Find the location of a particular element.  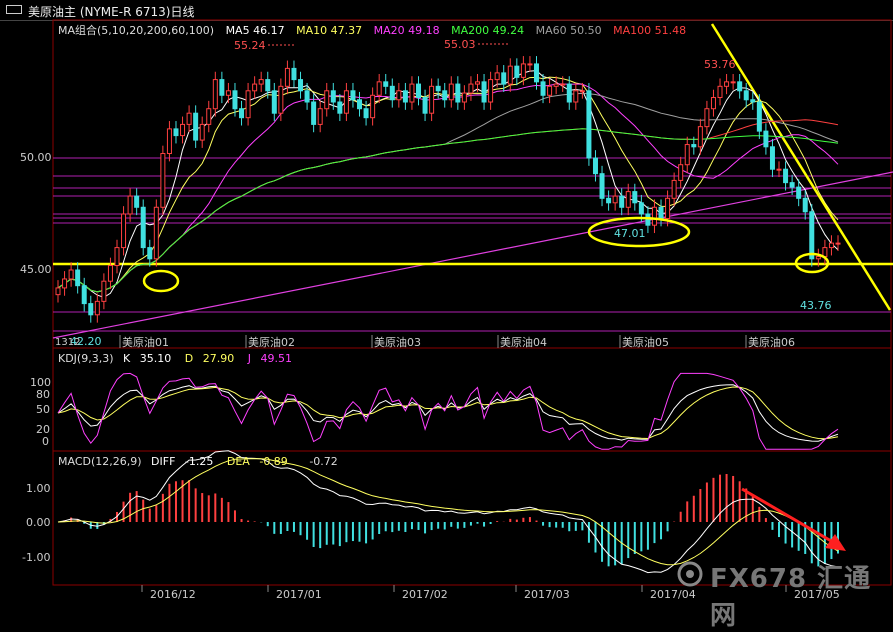

y-tick-50: 50.00 is located at coordinates (36, 157).